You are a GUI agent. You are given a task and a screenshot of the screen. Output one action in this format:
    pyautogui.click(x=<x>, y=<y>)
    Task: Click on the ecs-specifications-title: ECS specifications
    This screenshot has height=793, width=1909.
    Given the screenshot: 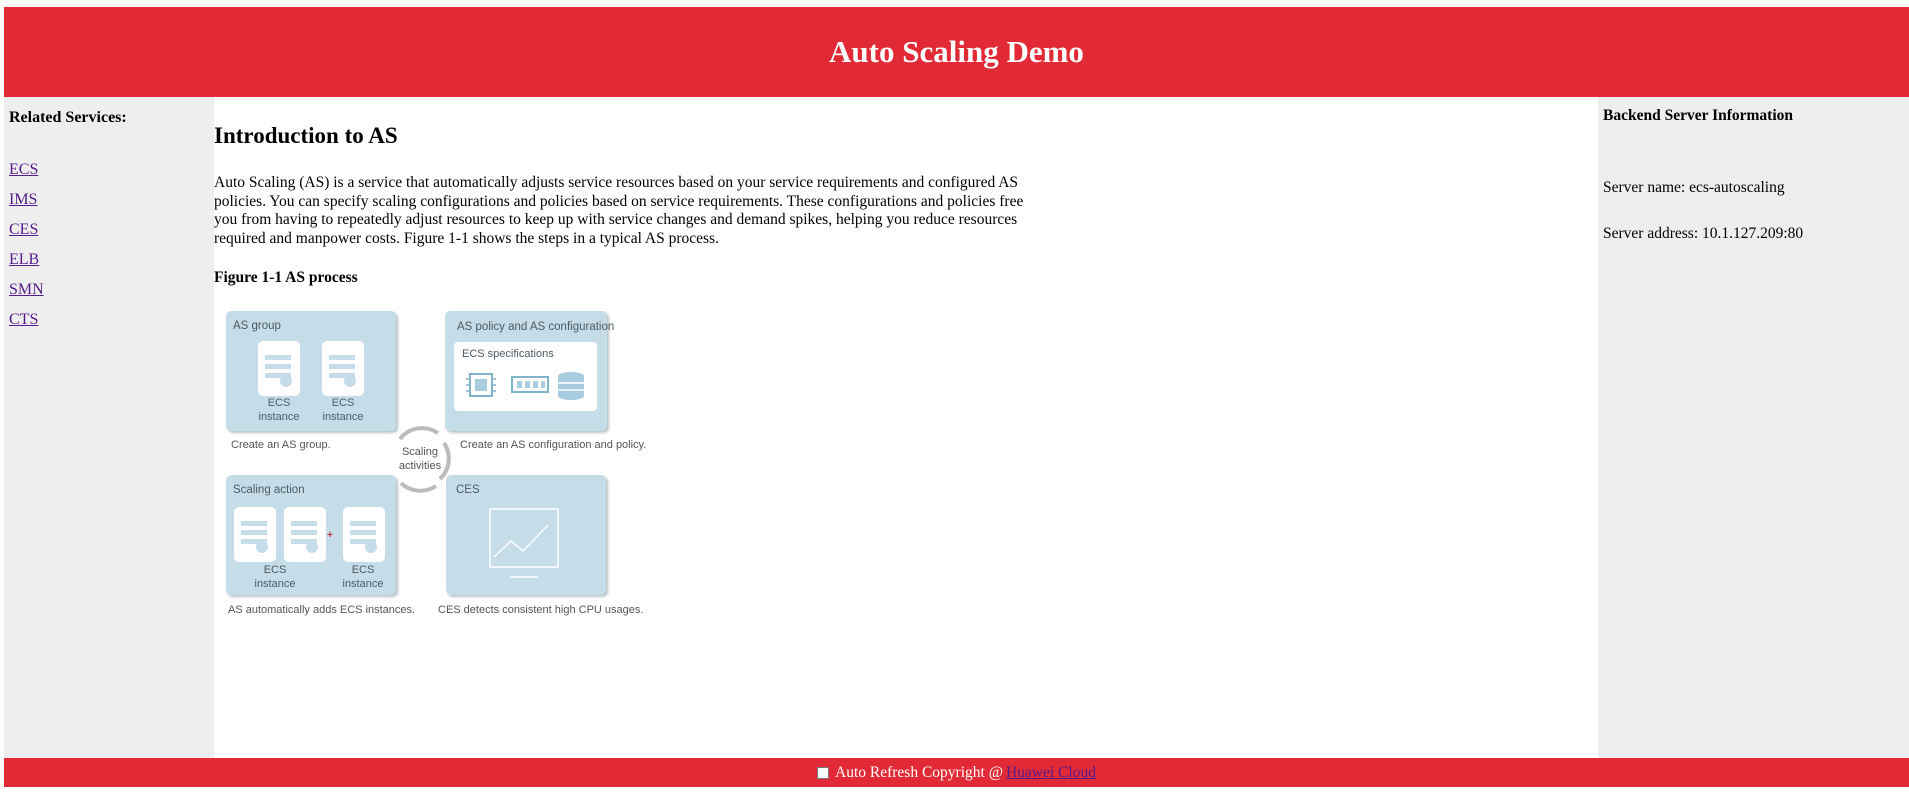 What is the action you would take?
    pyautogui.click(x=508, y=354)
    